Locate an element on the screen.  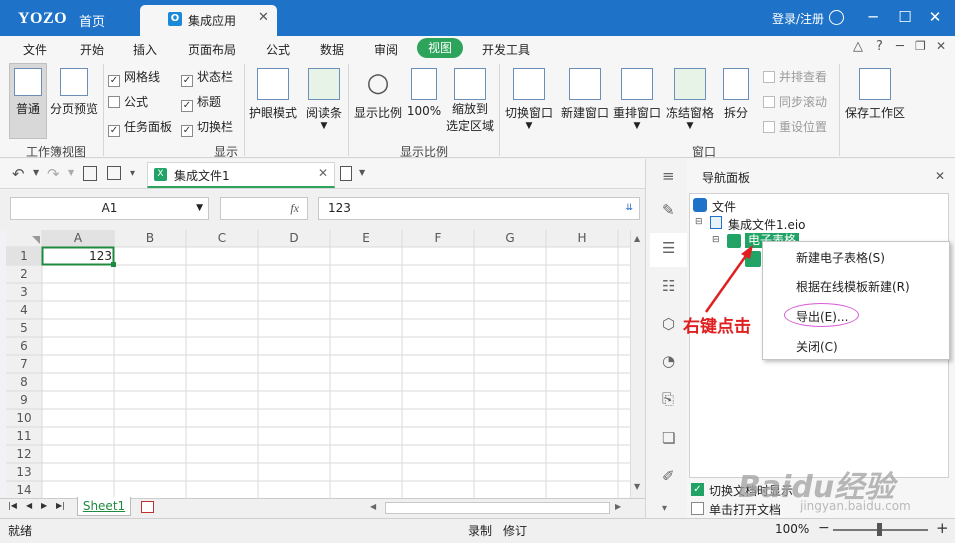
ctx-new-from-template: 根据在线模板新建(R) is located at coordinates (853, 286).